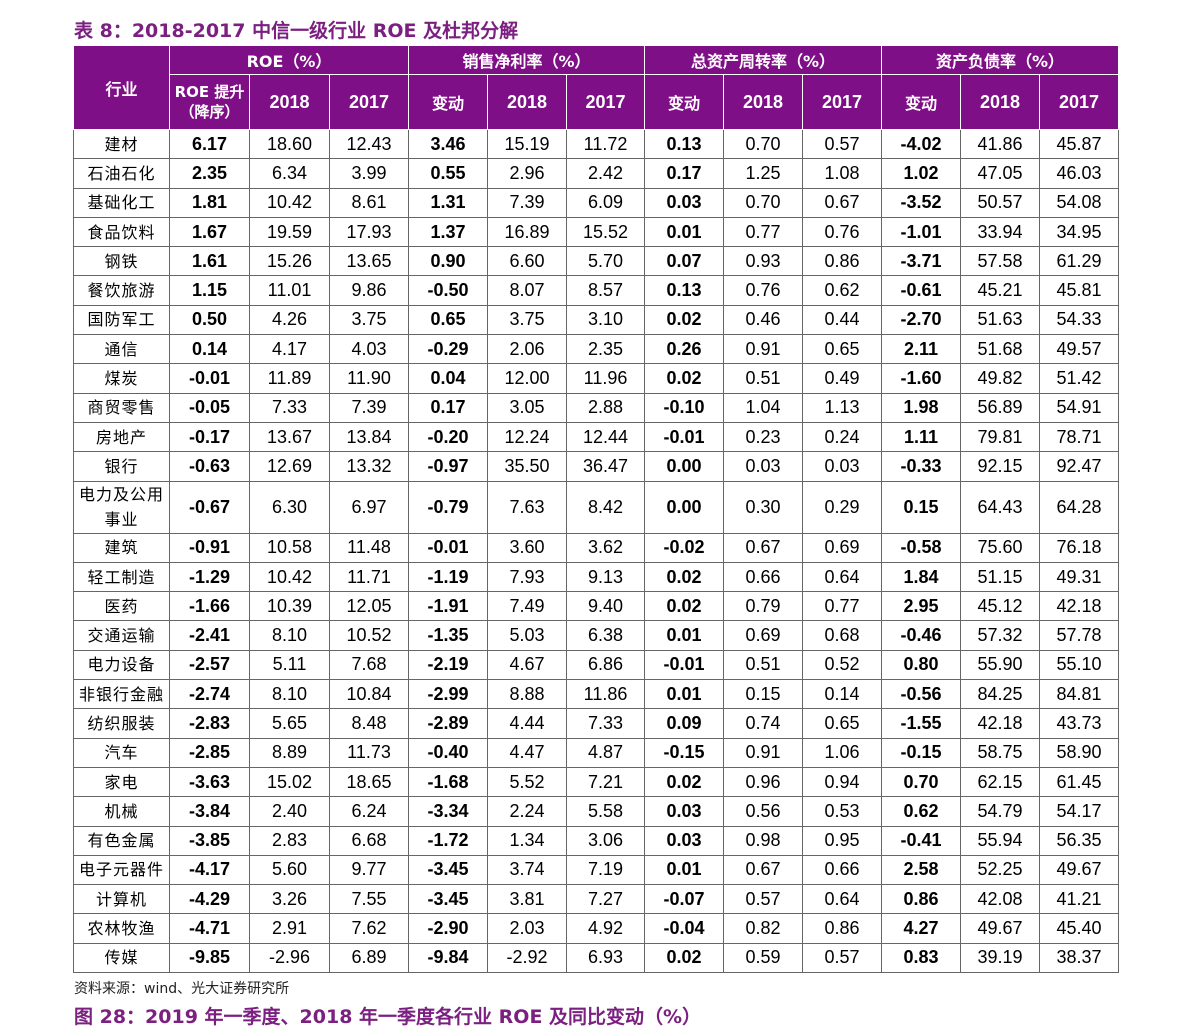 This screenshot has height=1029, width=1191. What do you see at coordinates (606, 378) in the screenshot?
I see `value-cell: 11.96` at bounding box center [606, 378].